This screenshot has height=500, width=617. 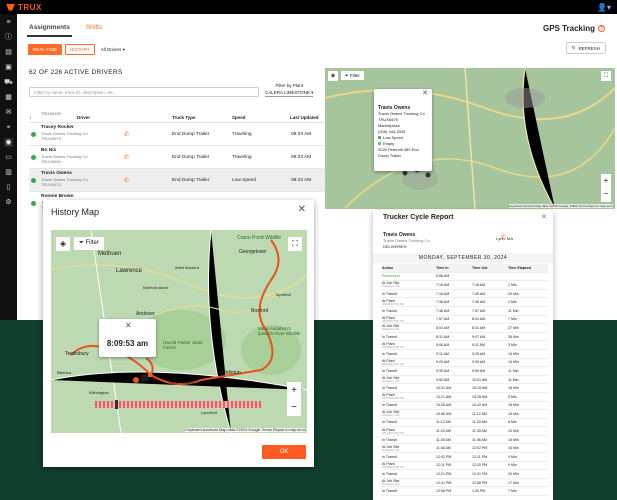 What do you see at coordinates (8, 202) in the screenshot?
I see `gear-icon: ⚙` at bounding box center [8, 202].